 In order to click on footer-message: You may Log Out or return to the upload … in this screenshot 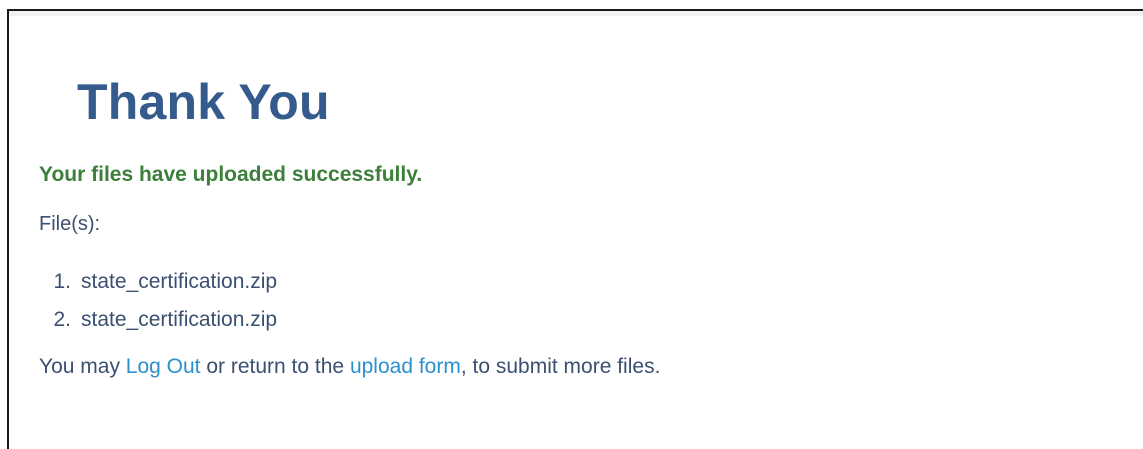, I will do `click(349, 367)`.